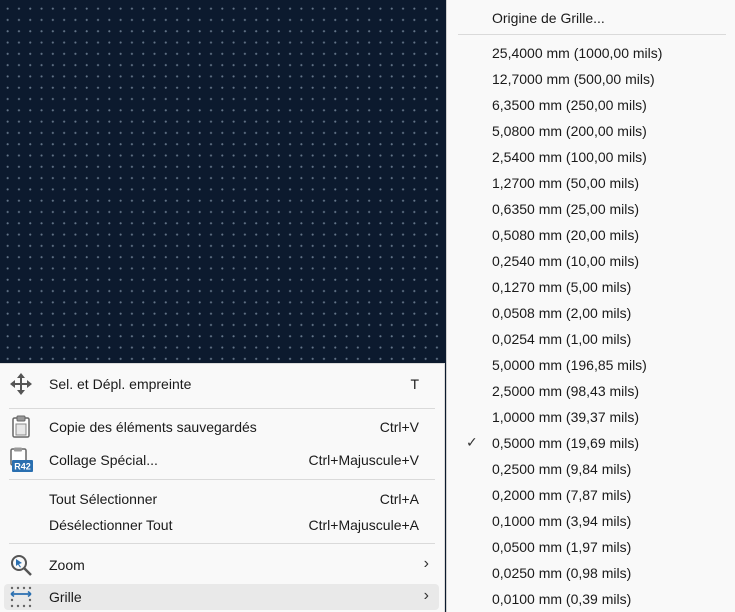 The height and width of the screenshot is (612, 735). I want to click on menu-item-shortcut: Ctrl+Majuscule+V, so click(364, 460).